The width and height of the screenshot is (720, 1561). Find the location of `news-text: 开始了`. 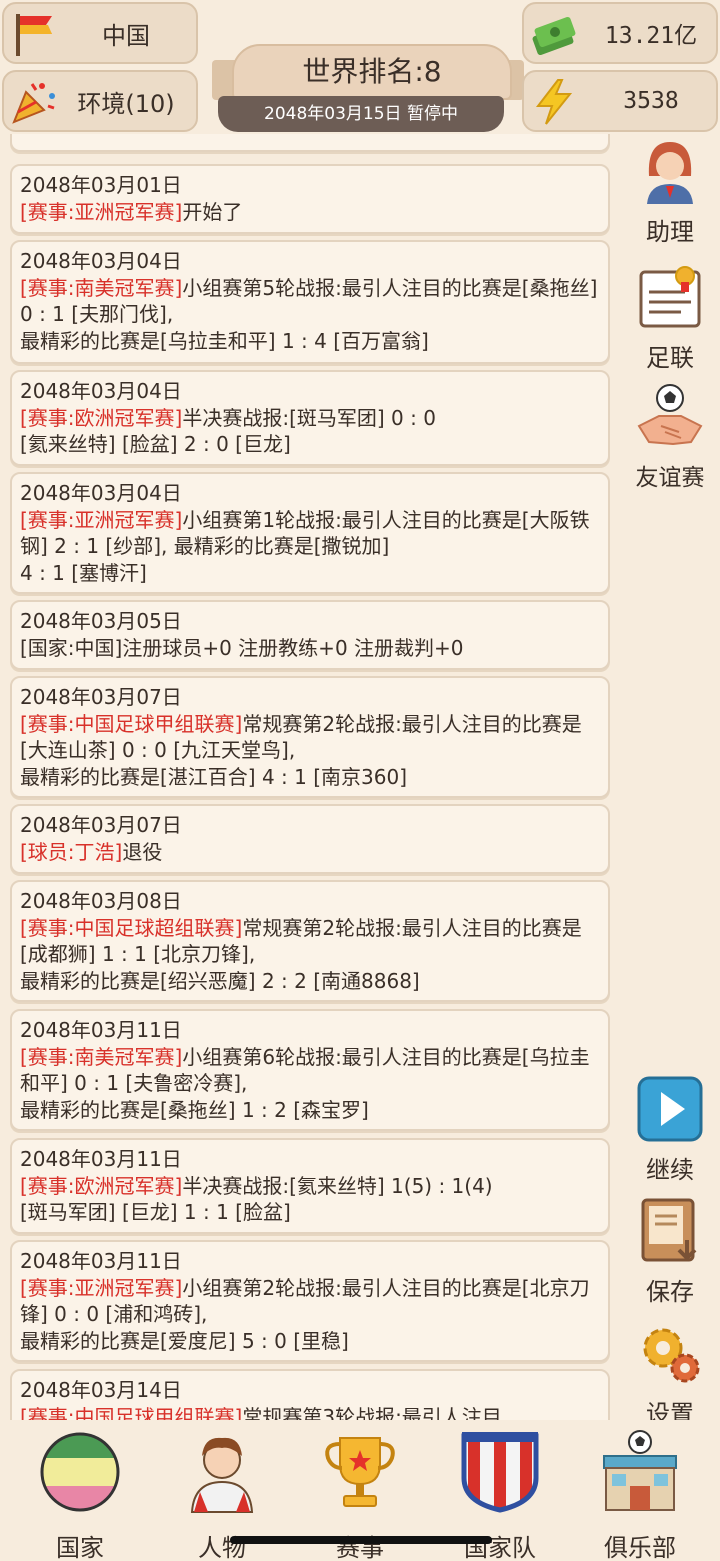

news-text: 开始了 is located at coordinates (212, 211).